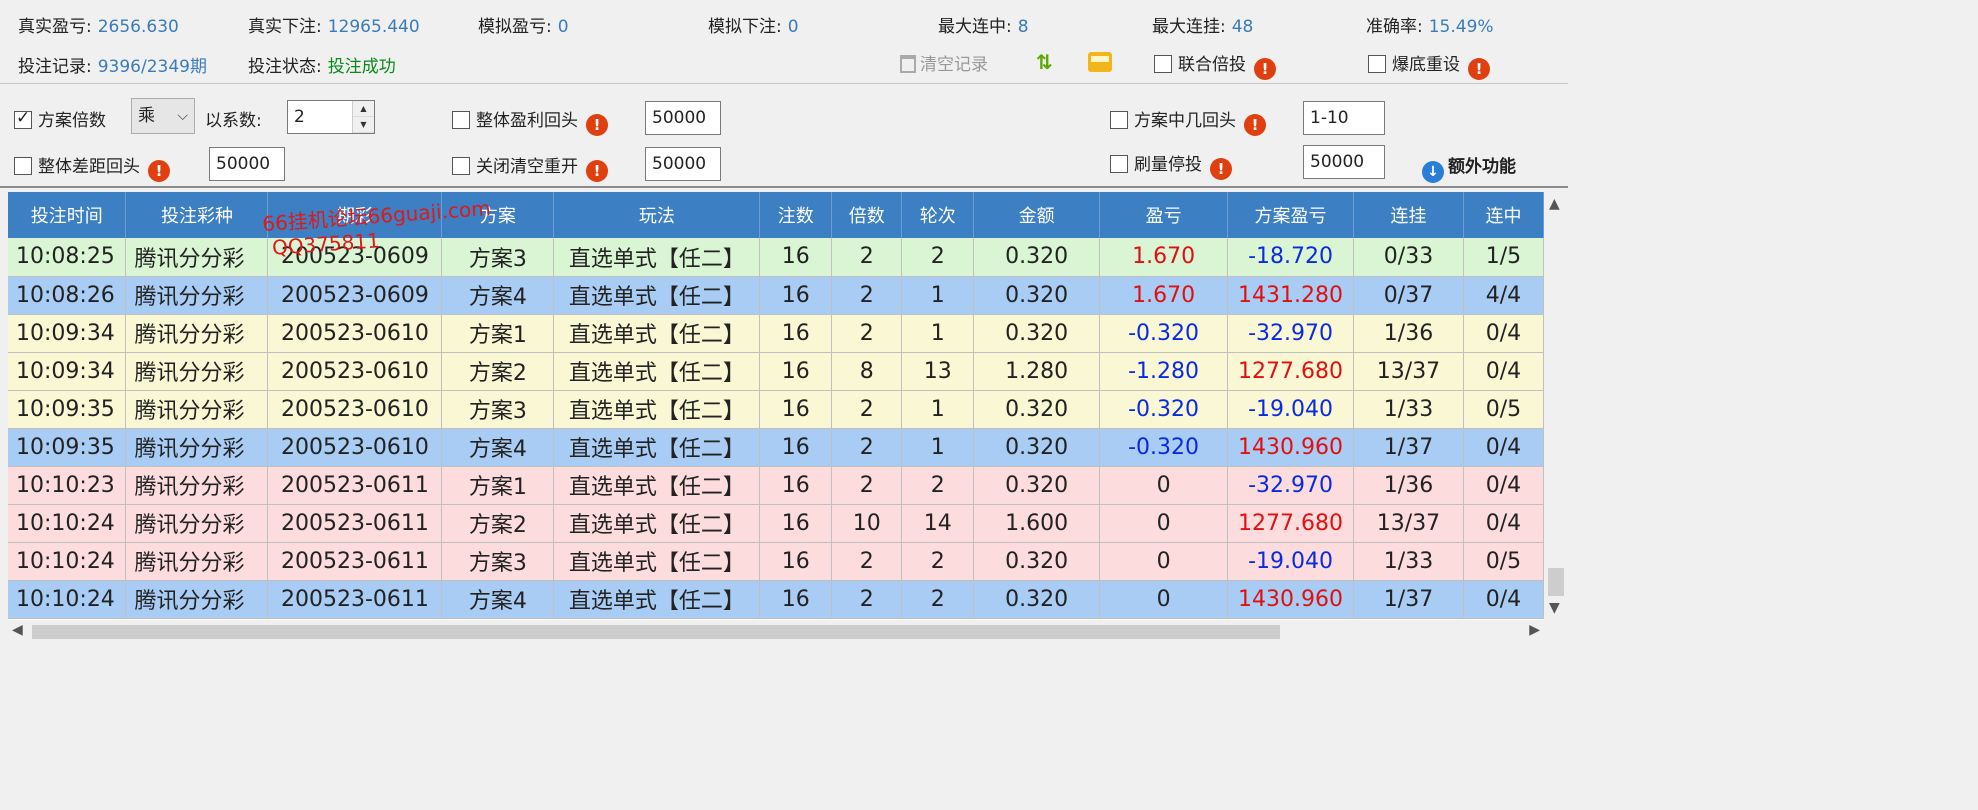 Image resolution: width=1978 pixels, height=810 pixels. I want to click on table-cell: 1/36, so click(1408, 333).